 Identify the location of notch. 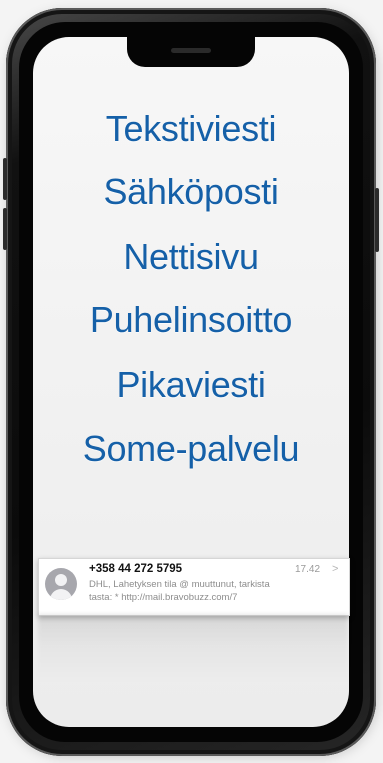
(191, 52).